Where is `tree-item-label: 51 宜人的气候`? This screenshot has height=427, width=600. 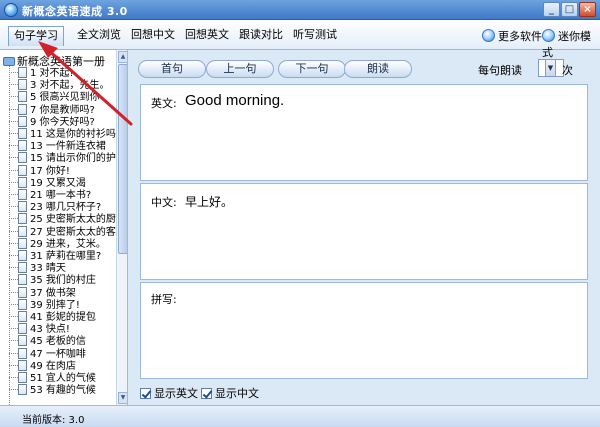
tree-item-label: 51 宜人的气候 is located at coordinates (63, 378).